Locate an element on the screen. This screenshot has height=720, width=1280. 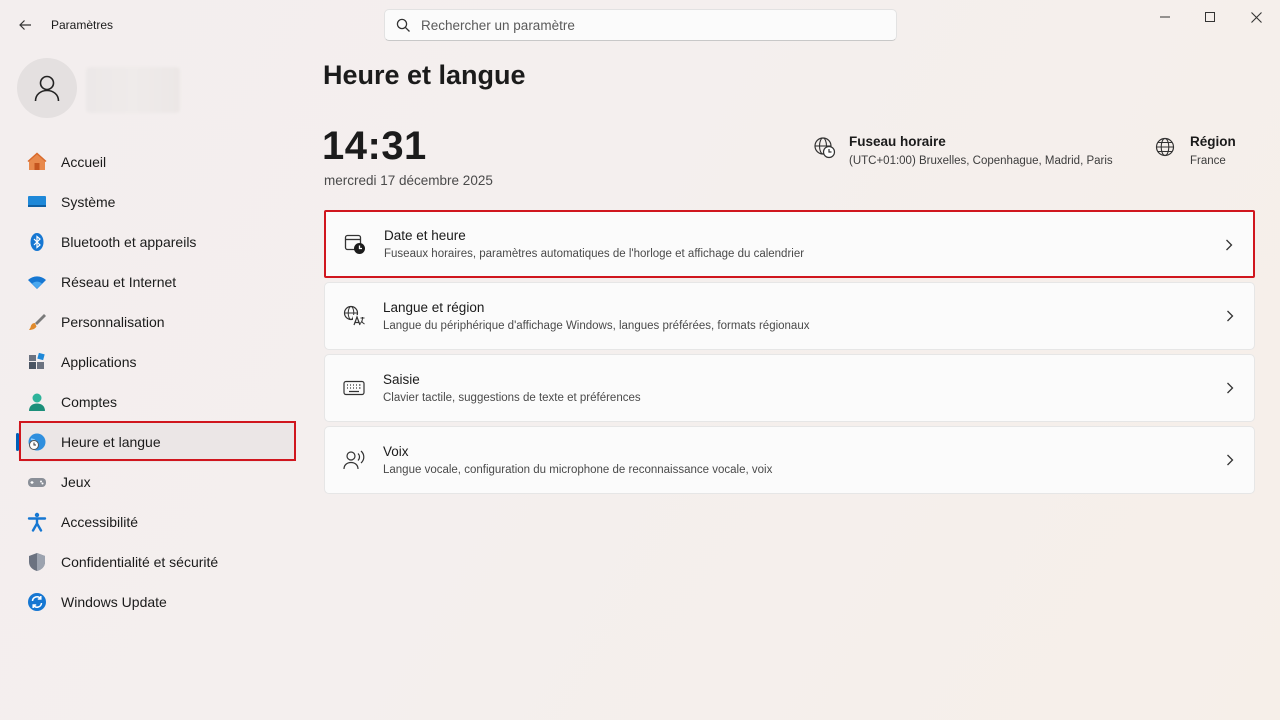
accessibility-icon is located at coordinates (37, 522).